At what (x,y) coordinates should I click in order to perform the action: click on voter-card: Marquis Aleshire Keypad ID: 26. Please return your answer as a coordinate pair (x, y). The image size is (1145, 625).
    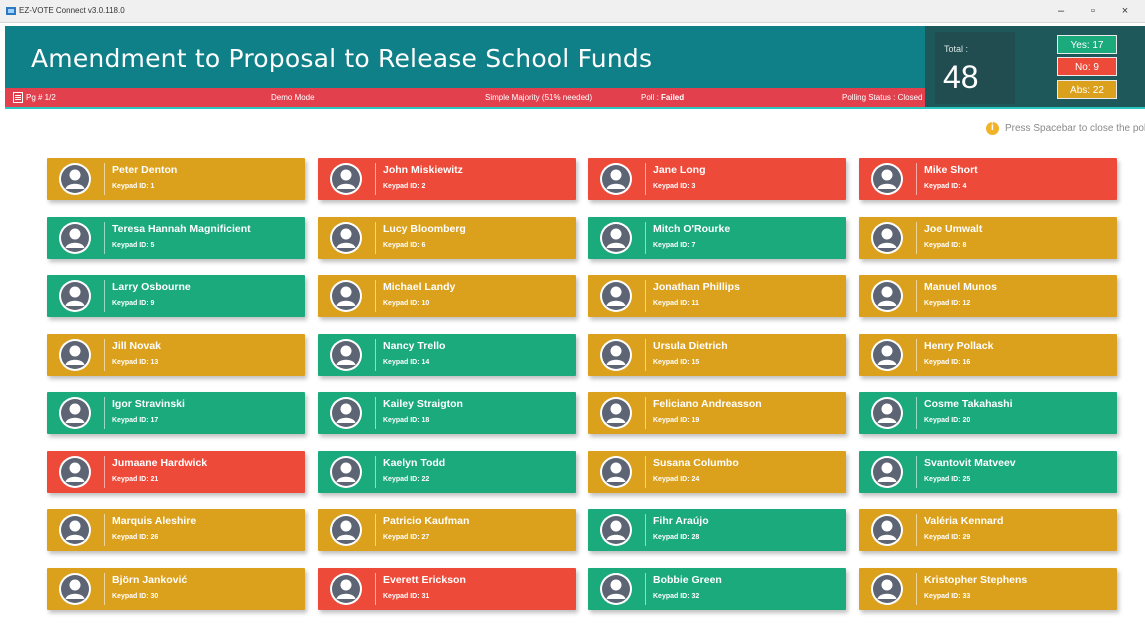
    Looking at the image, I should click on (176, 530).